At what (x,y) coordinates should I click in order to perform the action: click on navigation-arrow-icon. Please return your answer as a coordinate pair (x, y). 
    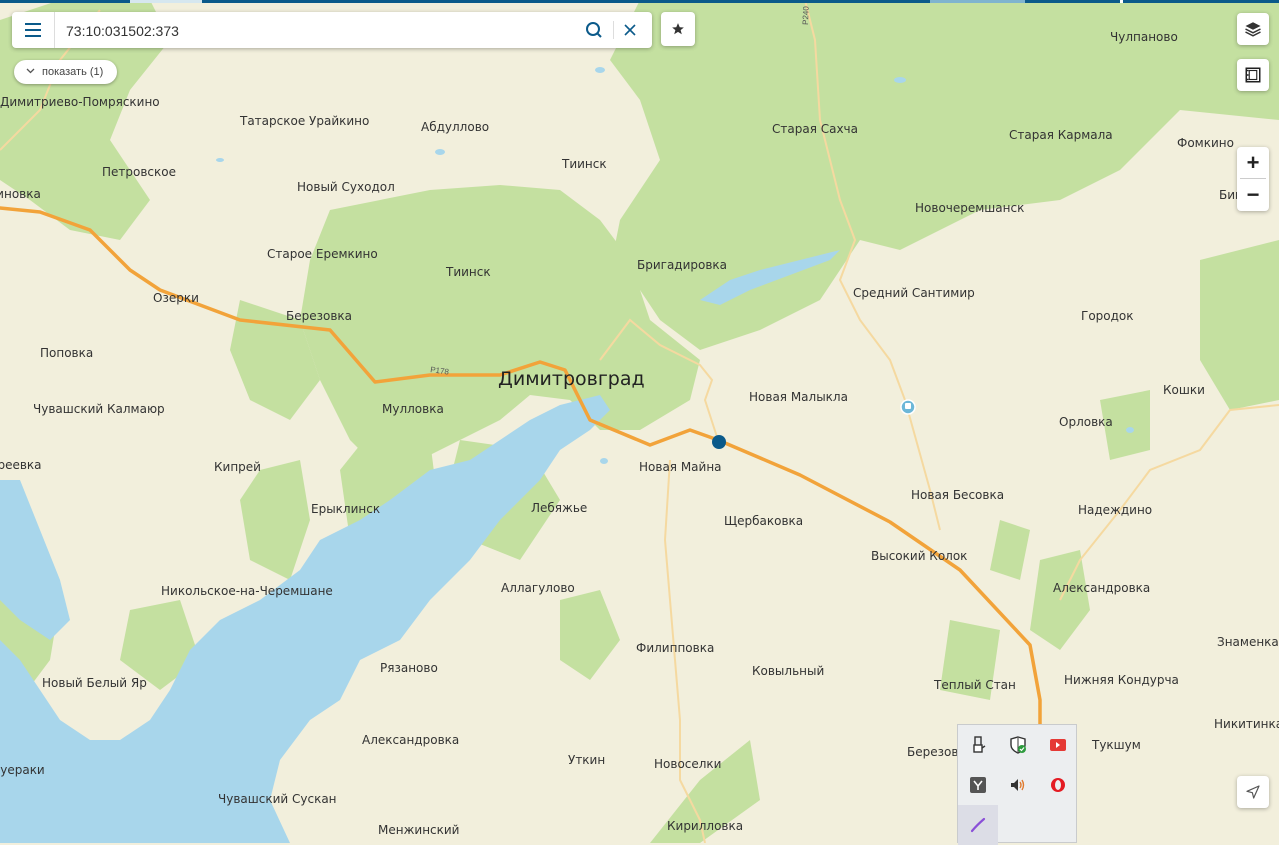
    Looking at the image, I should click on (1253, 792).